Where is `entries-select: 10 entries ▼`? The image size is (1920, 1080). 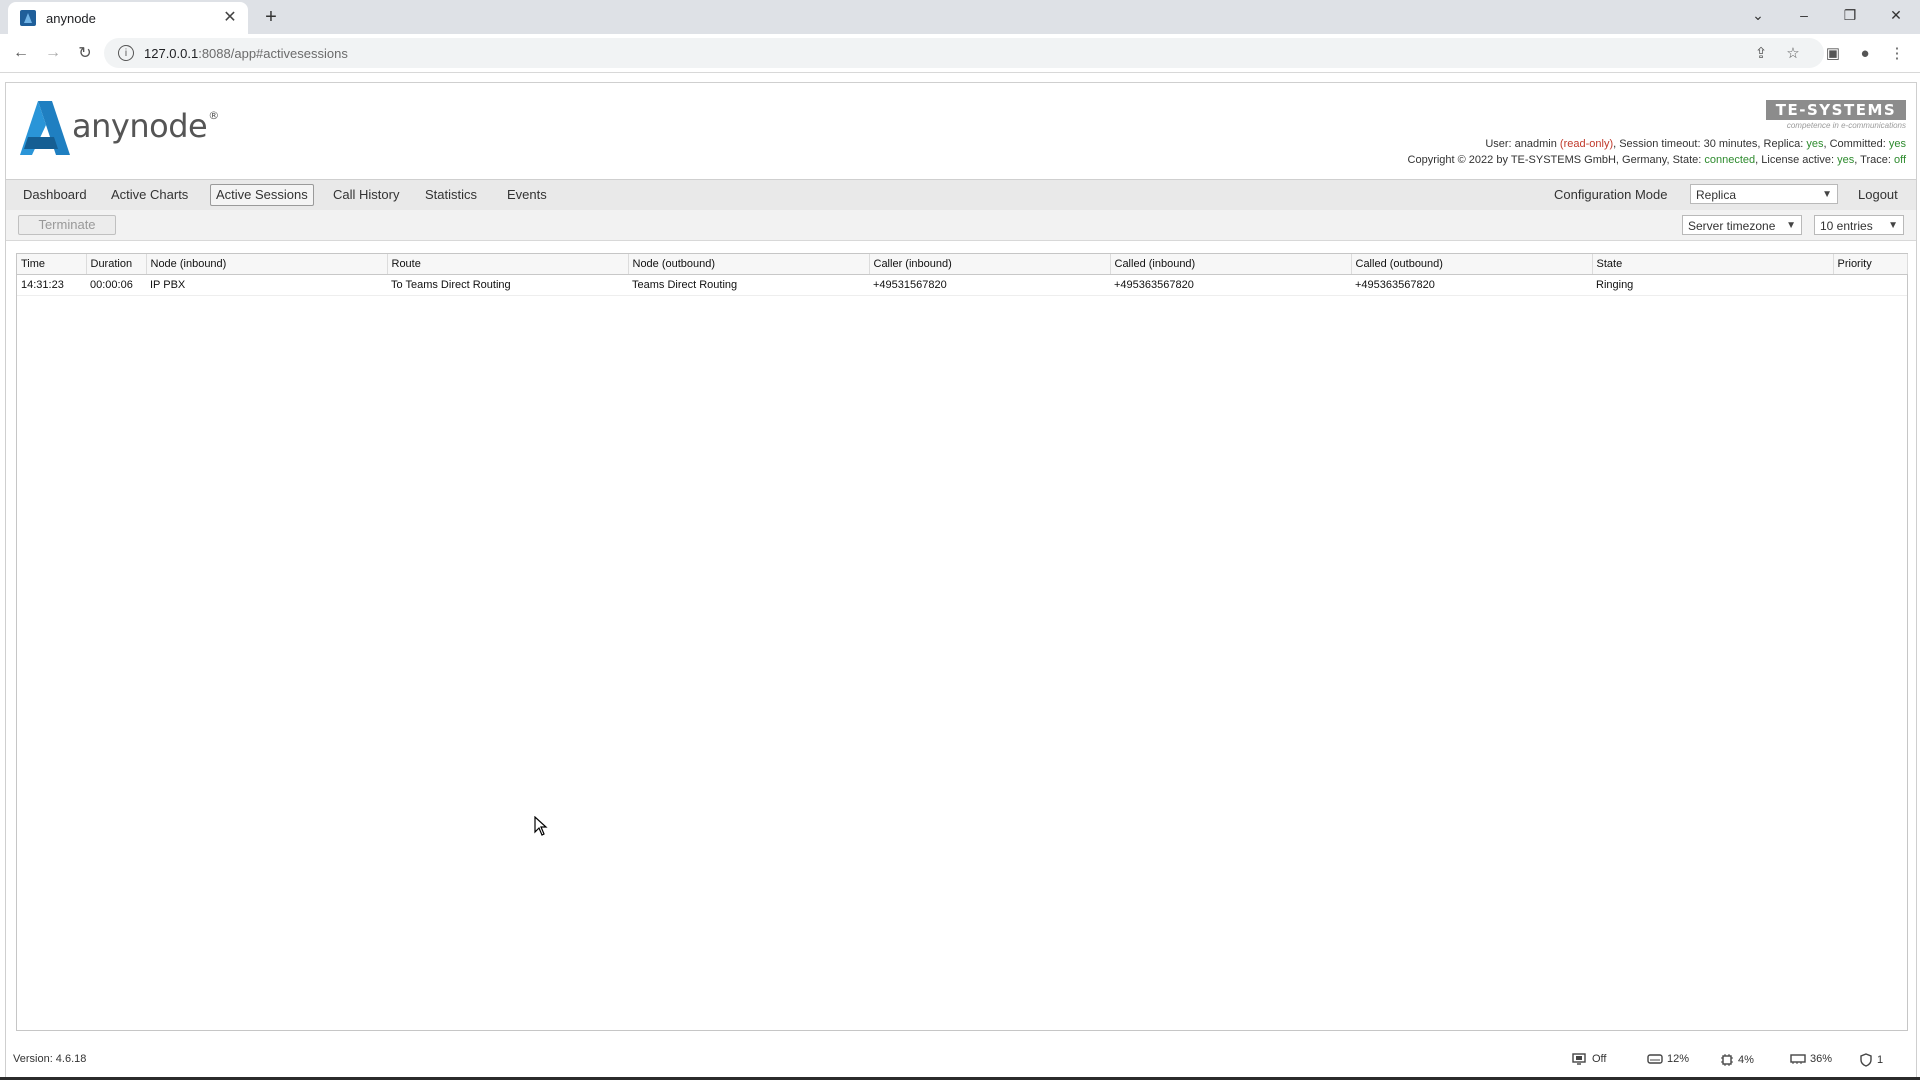 entries-select: 10 entries ▼ is located at coordinates (1859, 225).